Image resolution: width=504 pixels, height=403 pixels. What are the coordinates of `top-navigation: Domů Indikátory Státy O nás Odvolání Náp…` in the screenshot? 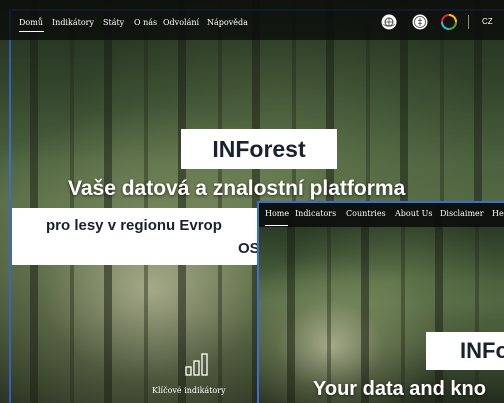 It's located at (252, 20).